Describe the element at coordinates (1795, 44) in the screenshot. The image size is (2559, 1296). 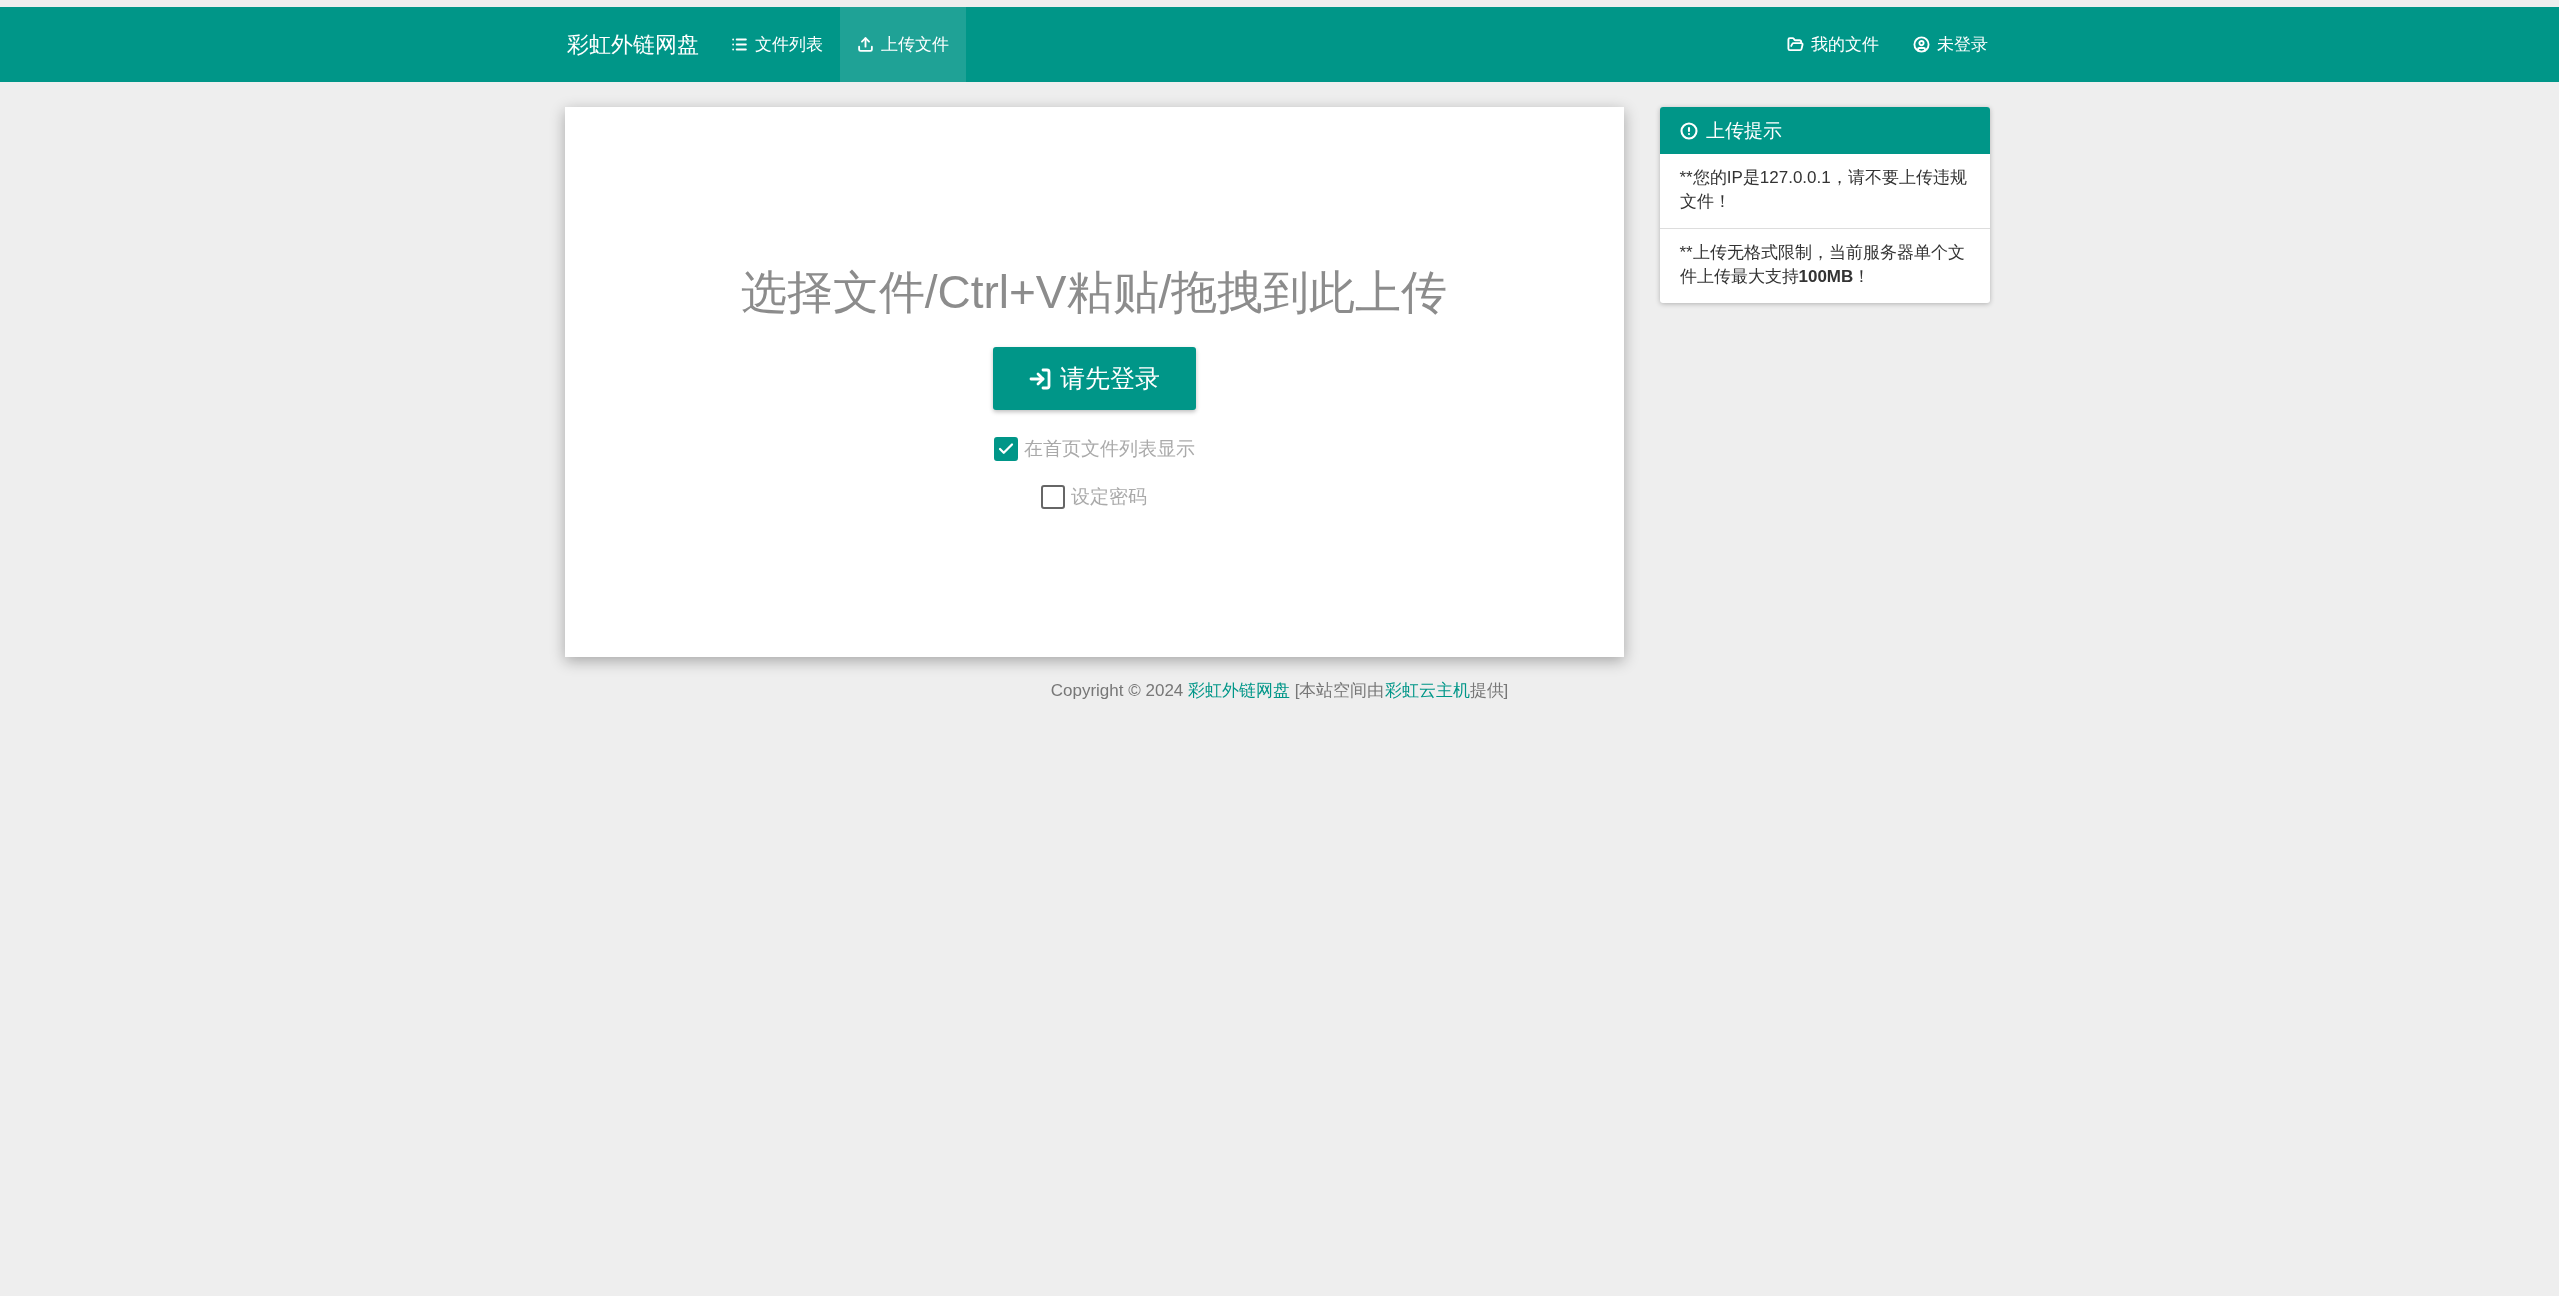
I see `folder-icon` at that location.